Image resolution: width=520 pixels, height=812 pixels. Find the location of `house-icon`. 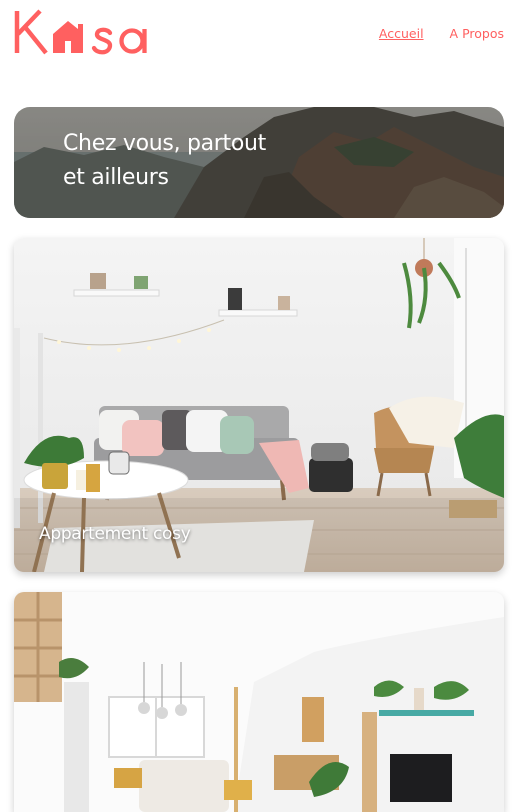

house-icon is located at coordinates (68, 37).